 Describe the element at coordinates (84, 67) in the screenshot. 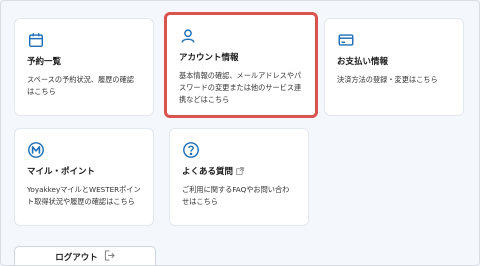

I see `reservation-list-card: 予約一覧 スペースの予約状況、履歴の確認はこちら` at that location.